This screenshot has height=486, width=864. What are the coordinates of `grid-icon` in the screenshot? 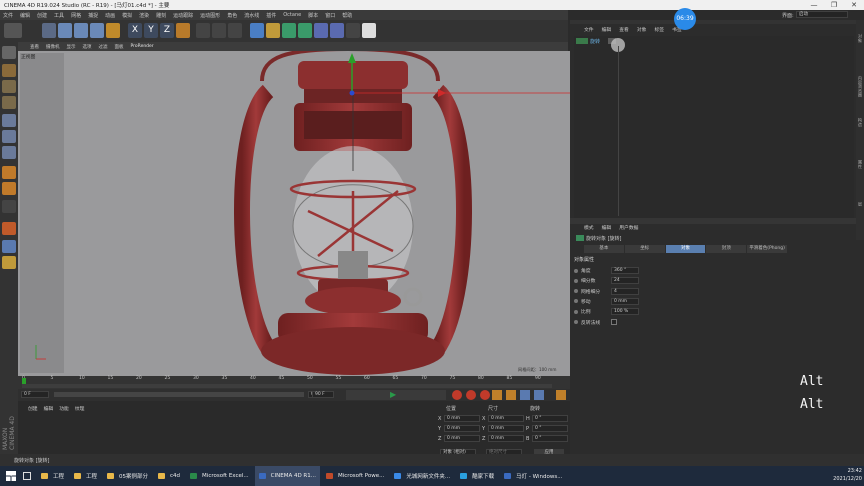 It's located at (9, 246).